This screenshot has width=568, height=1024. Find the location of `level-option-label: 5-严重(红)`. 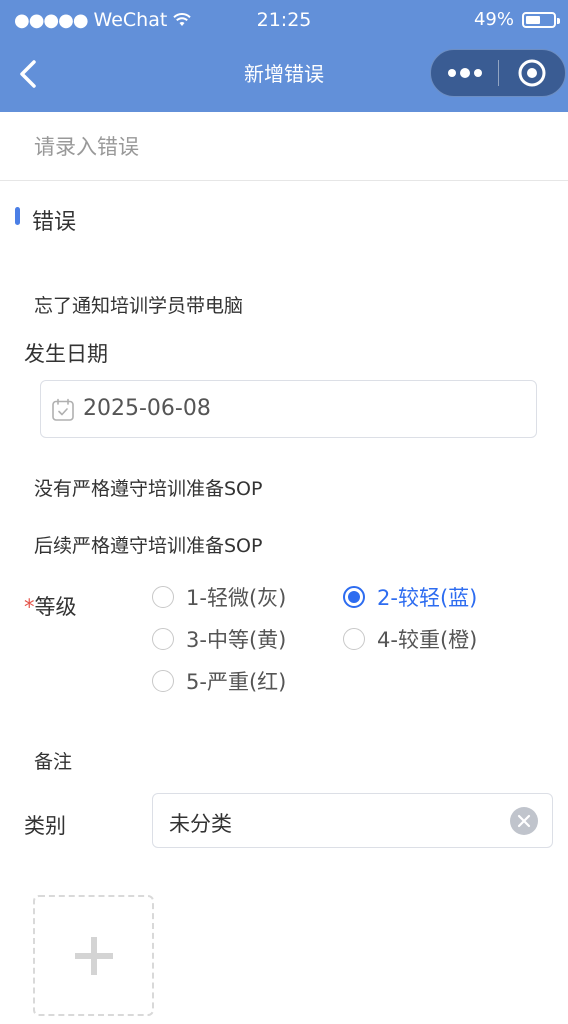

level-option-label: 5-严重(红) is located at coordinates (236, 682).